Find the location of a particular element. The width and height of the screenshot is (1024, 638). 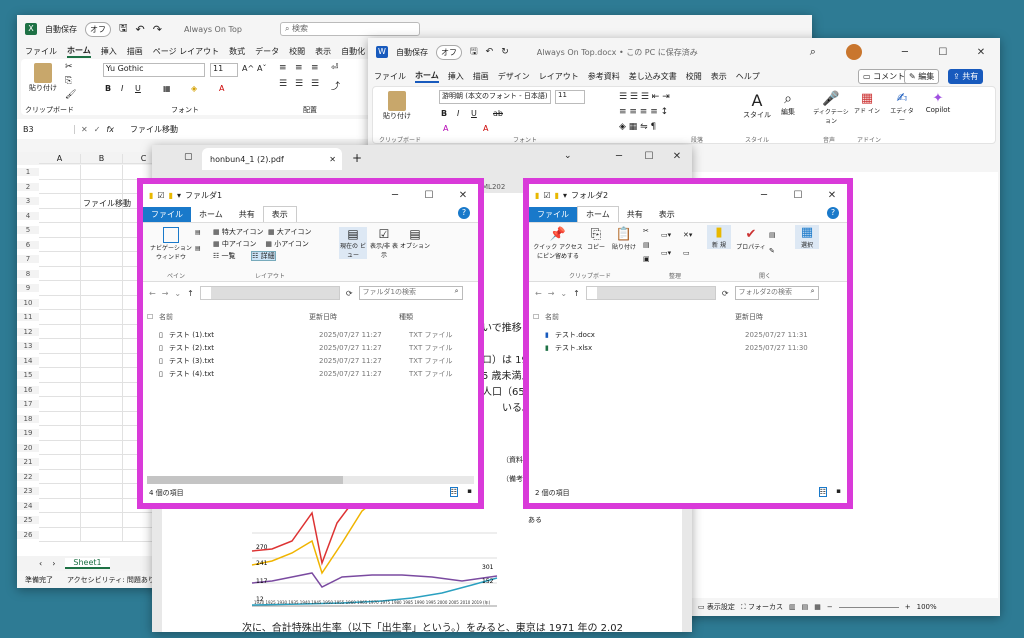

underline-icon: U is located at coordinates (138, 88).